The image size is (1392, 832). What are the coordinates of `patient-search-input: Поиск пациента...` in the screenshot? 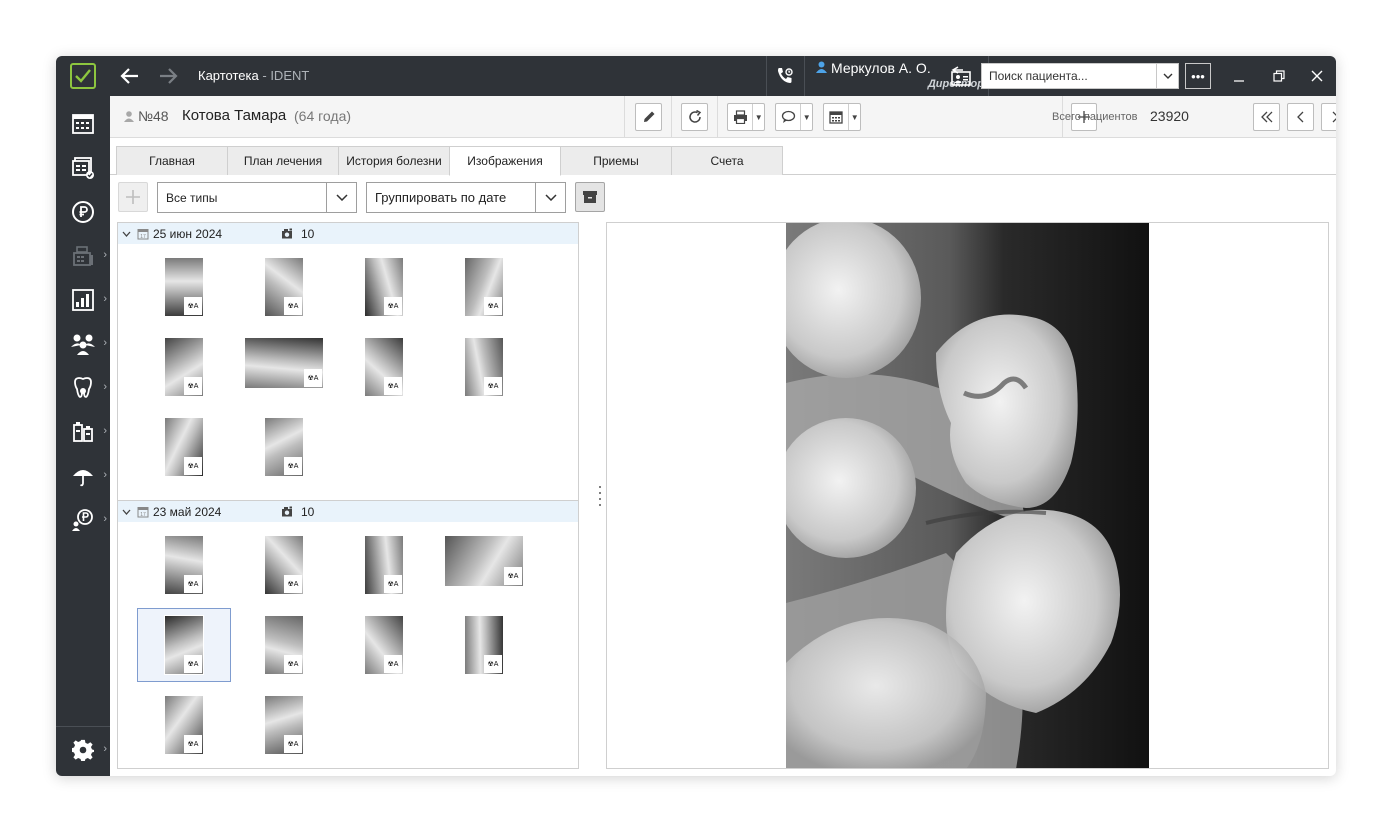 It's located at (1069, 76).